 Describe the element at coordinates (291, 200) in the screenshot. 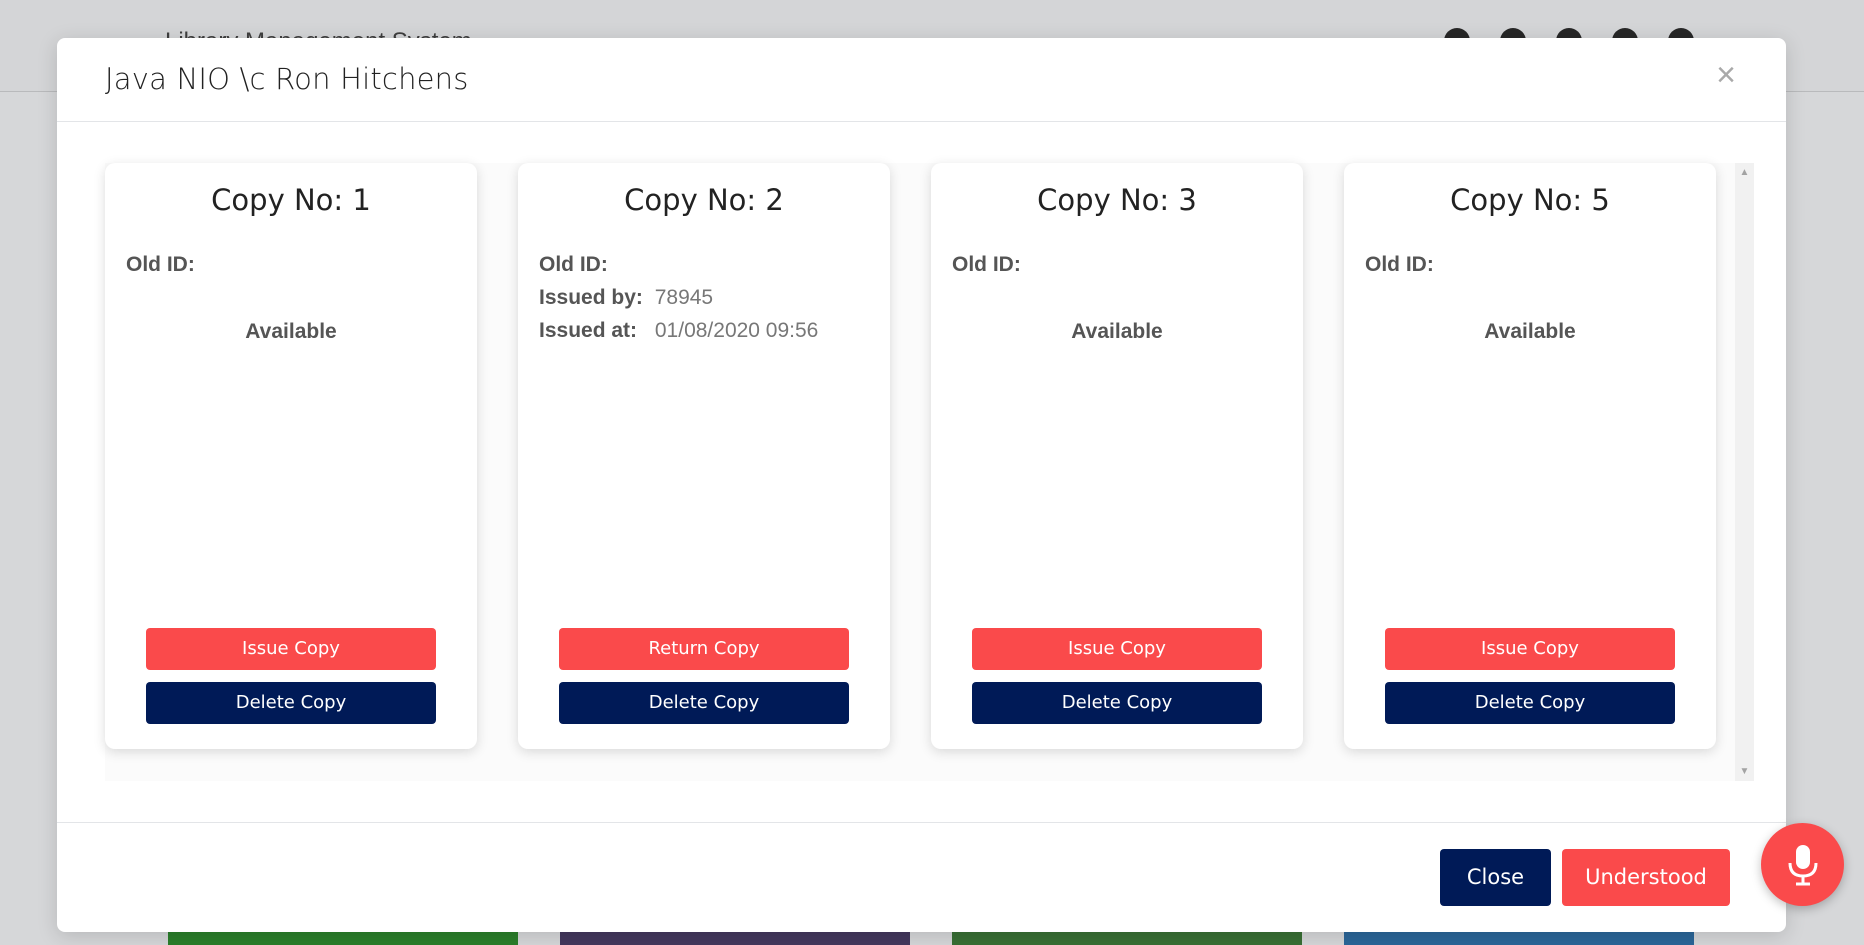

I see `copy-title: Copy No: 1` at that location.